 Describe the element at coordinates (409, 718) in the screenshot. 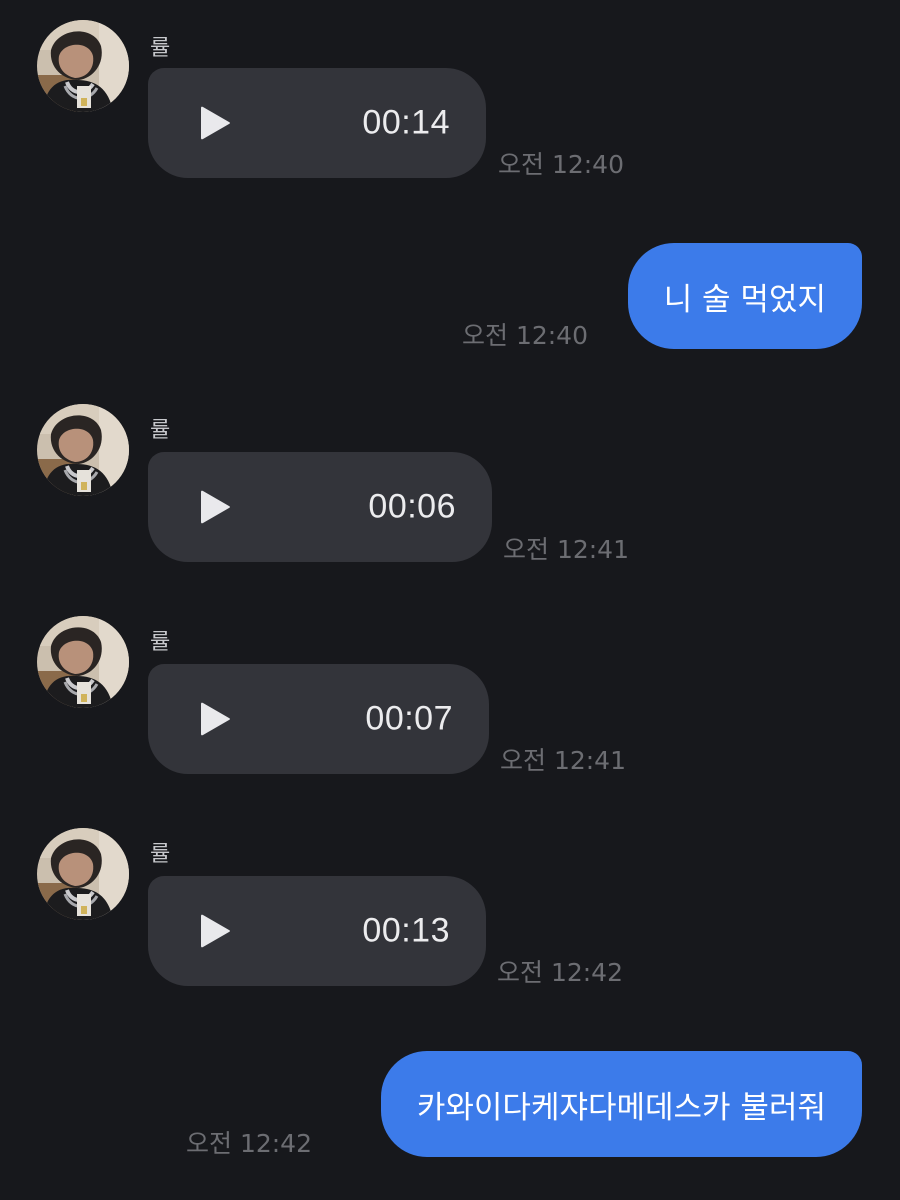

I see `voice-duration: 00:07` at that location.